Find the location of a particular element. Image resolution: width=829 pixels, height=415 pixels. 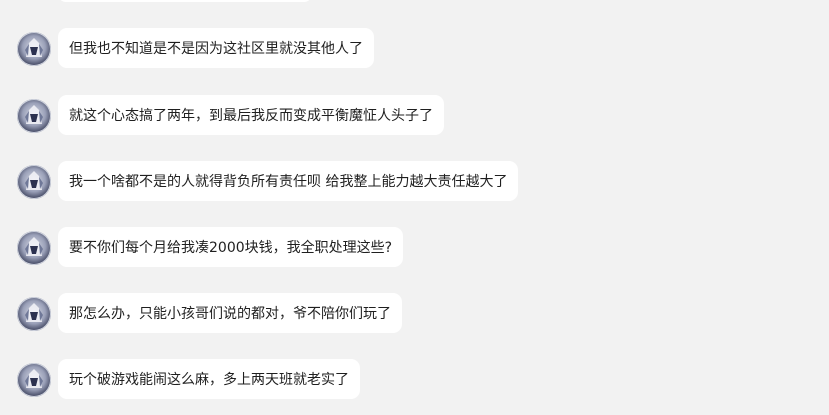

partial-message-bubble is located at coordinates (185, 1).